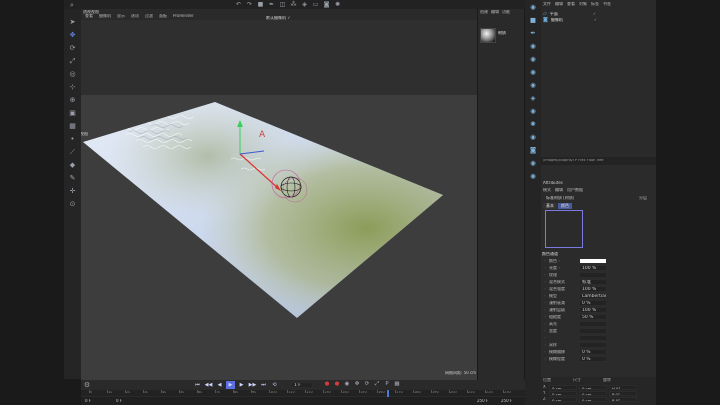  What do you see at coordinates (533, 46) in the screenshot?
I see `text-icon: ◉` at bounding box center [533, 46].